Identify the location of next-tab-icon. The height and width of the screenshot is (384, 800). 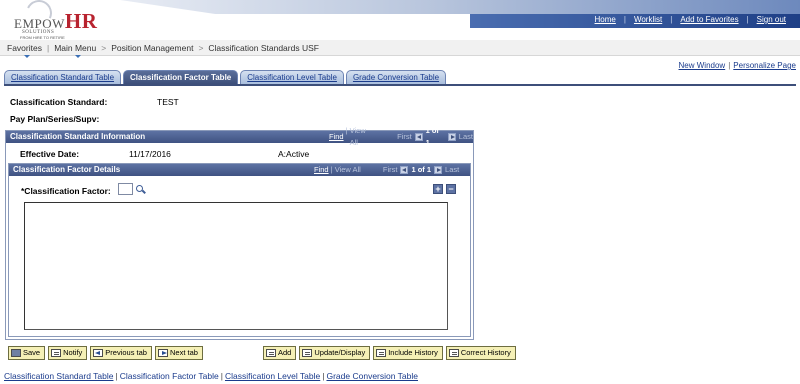
(162, 353).